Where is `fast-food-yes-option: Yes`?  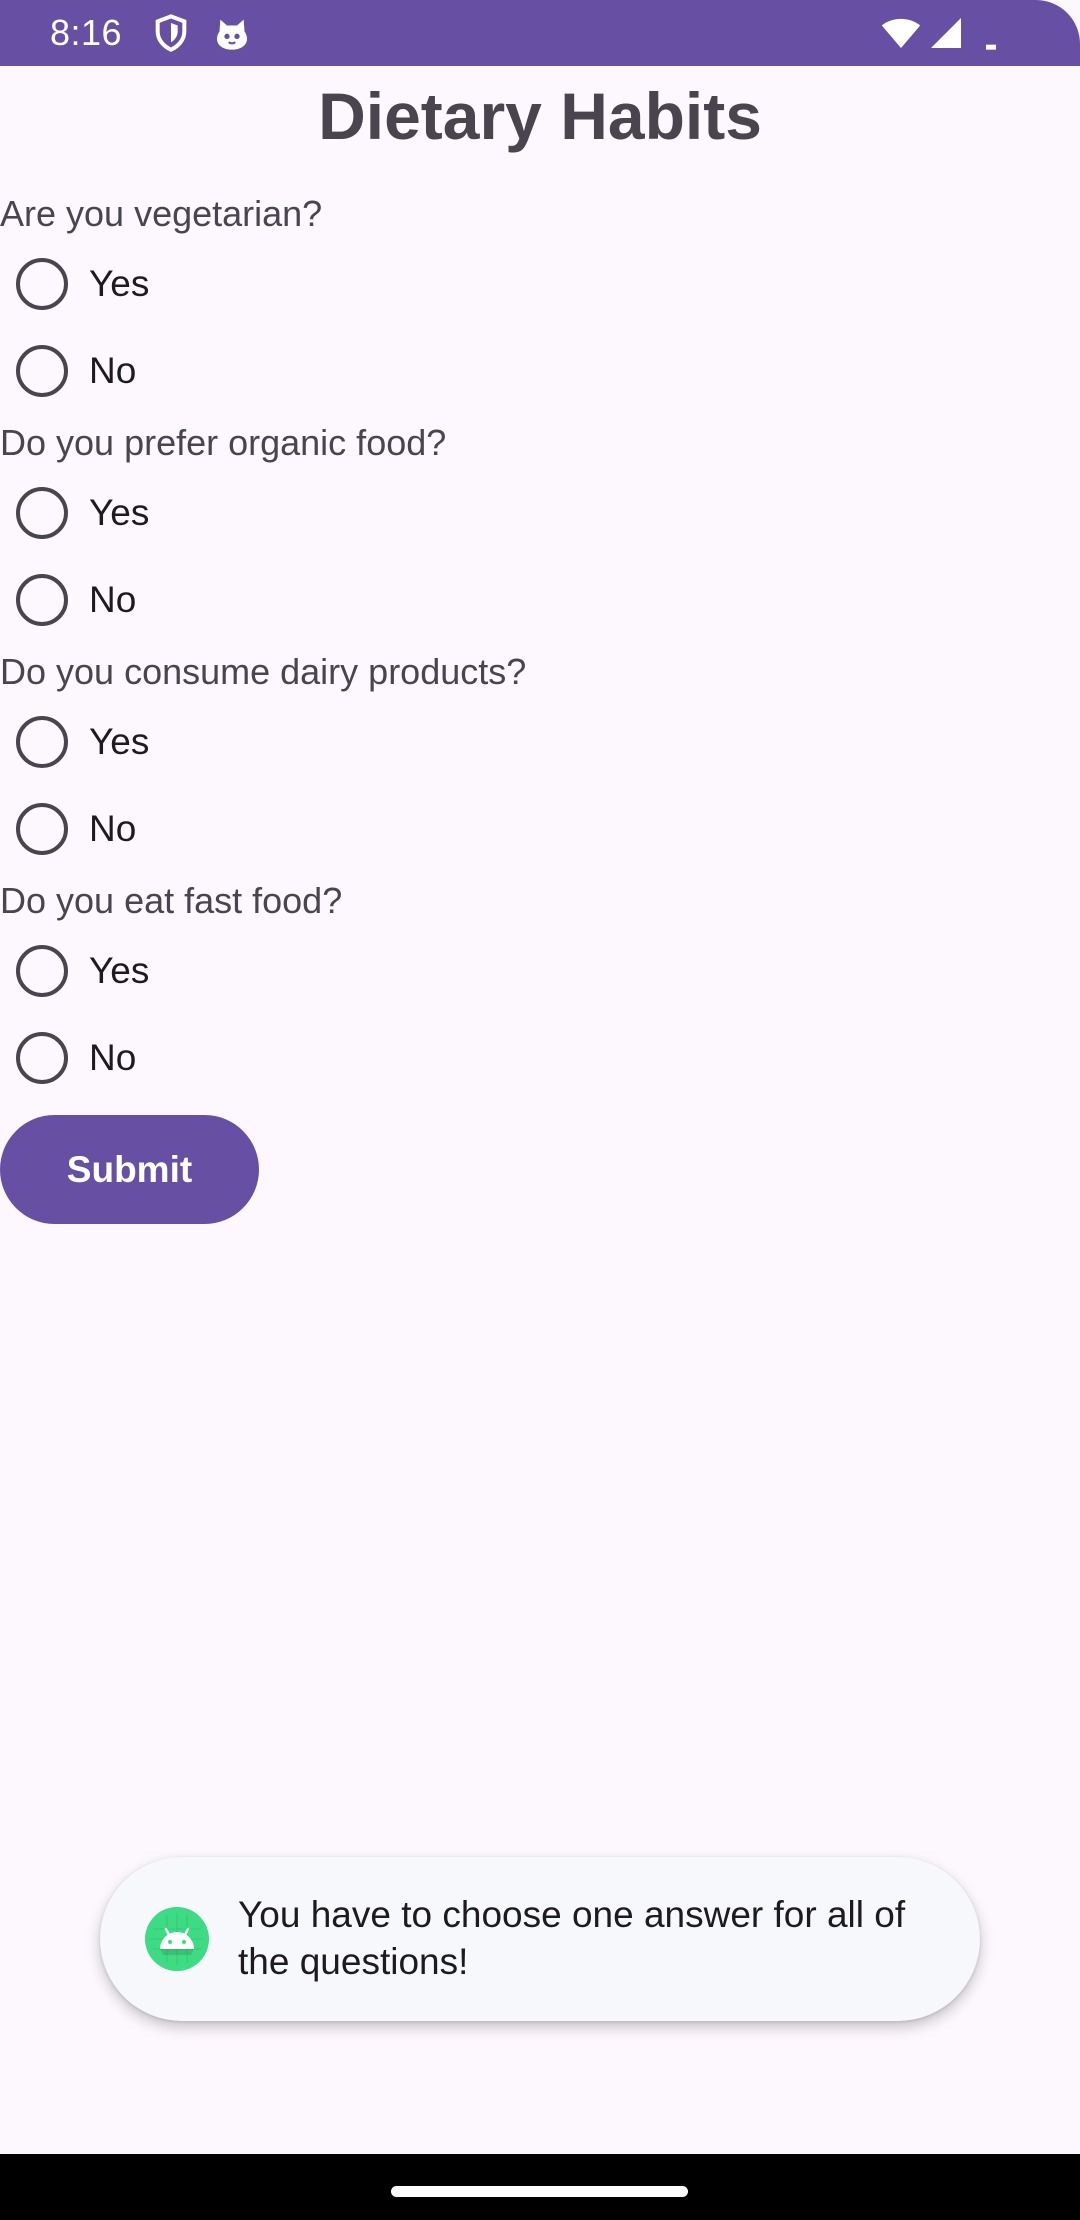 fast-food-yes-option: Yes is located at coordinates (120, 971).